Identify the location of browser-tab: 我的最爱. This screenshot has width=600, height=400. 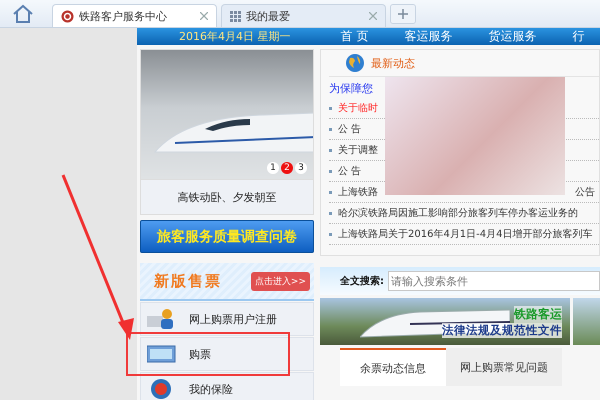
(303, 15).